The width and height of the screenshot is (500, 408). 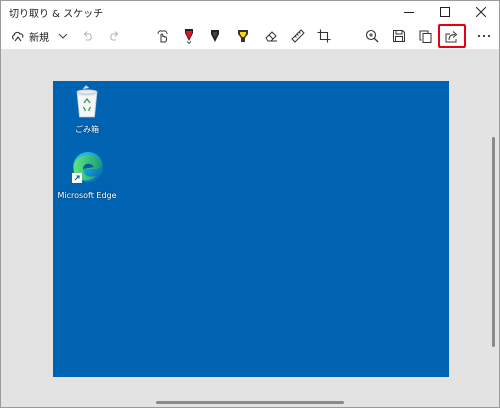 I want to click on eraser-icon, so click(x=271, y=36).